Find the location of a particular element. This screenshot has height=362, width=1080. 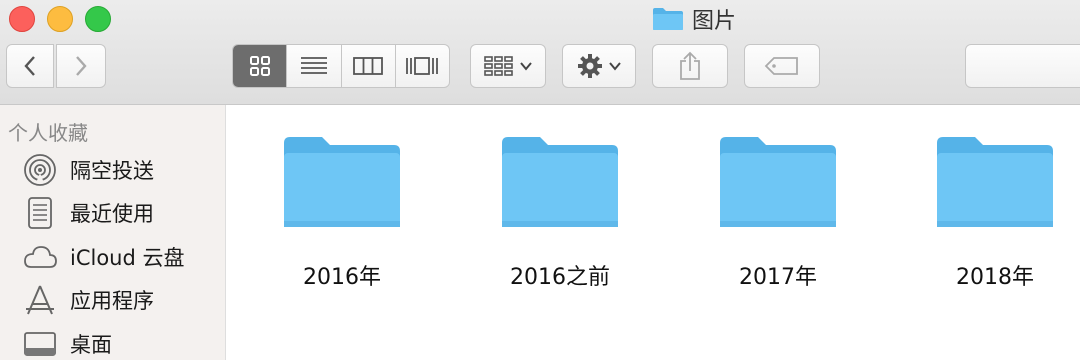

folder-item: 2016年 is located at coordinates (342, 197).